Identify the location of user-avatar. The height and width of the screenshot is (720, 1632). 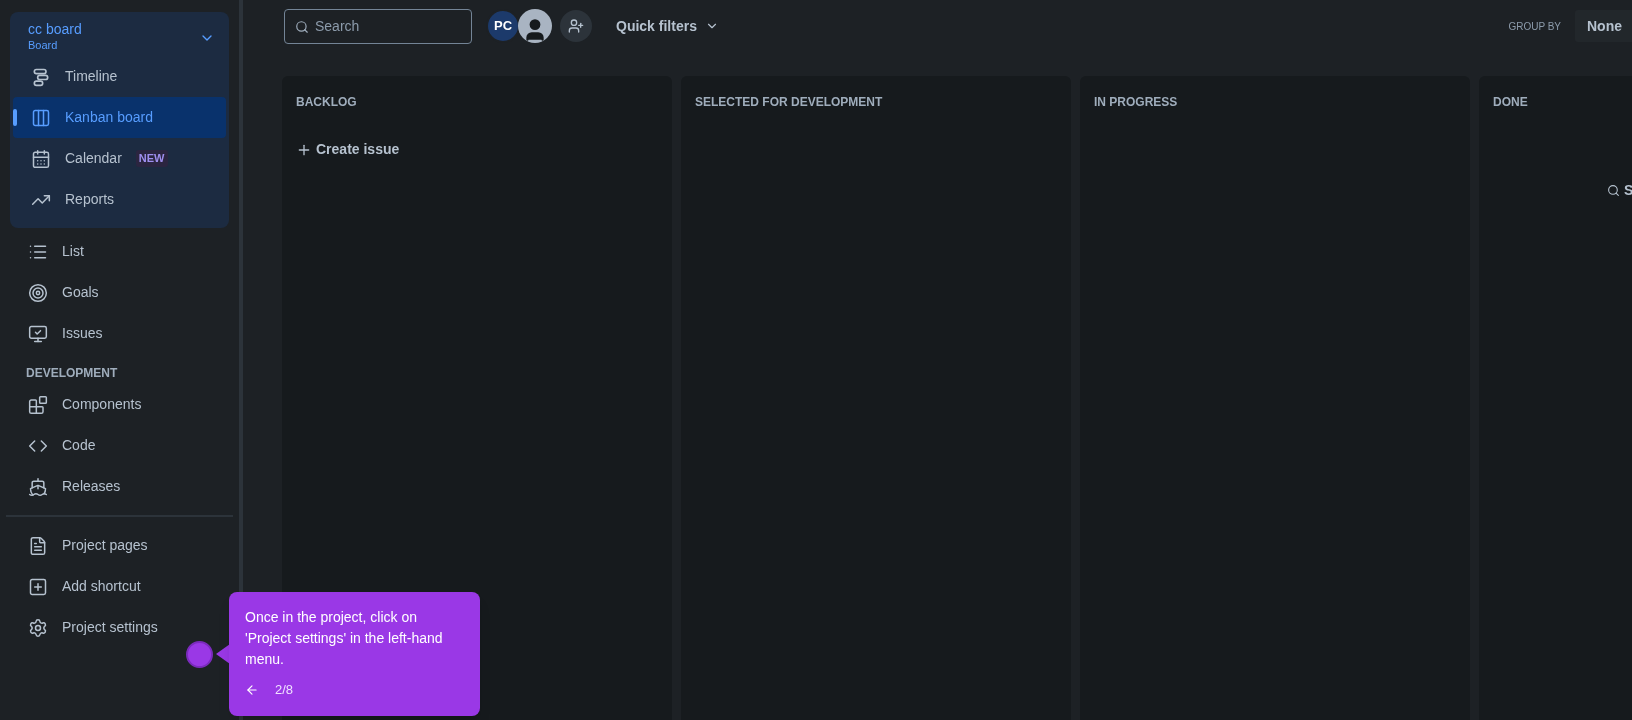
(535, 26).